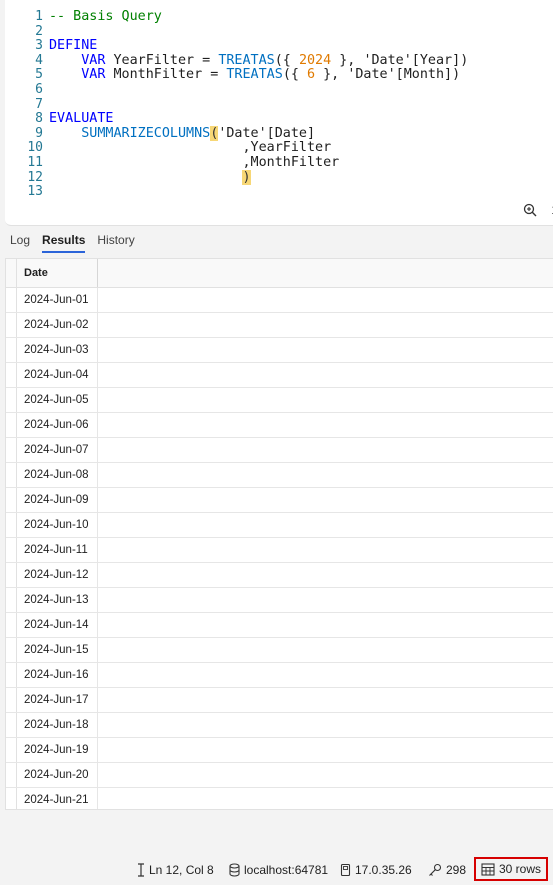  I want to click on table-row: 2024-Jun-13, so click(279, 600).